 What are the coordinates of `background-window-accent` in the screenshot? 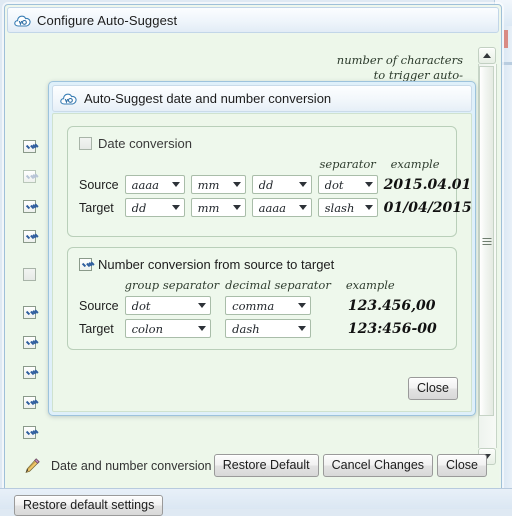 It's located at (506, 39).